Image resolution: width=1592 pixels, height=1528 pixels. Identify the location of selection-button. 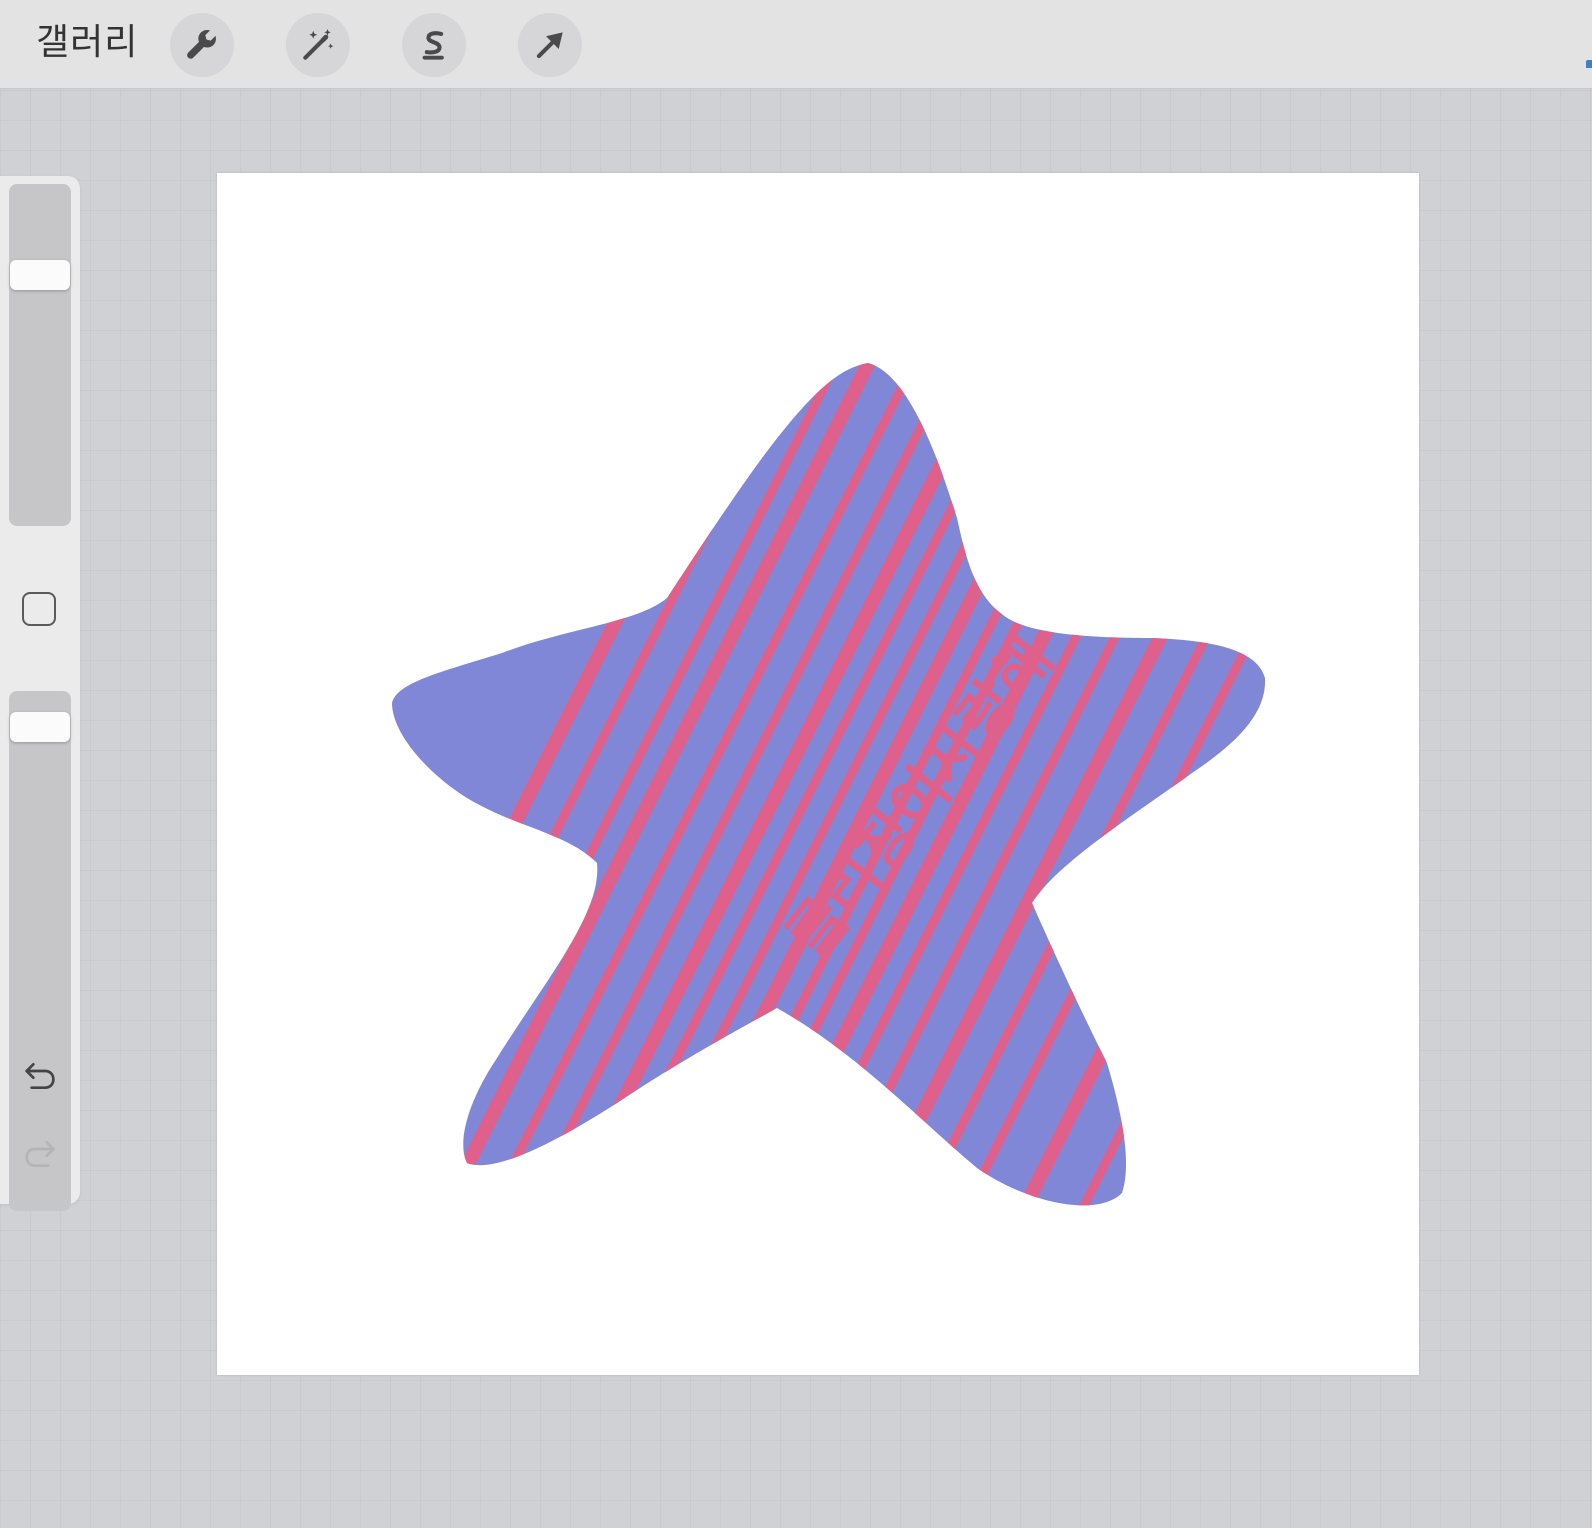
(434, 45).